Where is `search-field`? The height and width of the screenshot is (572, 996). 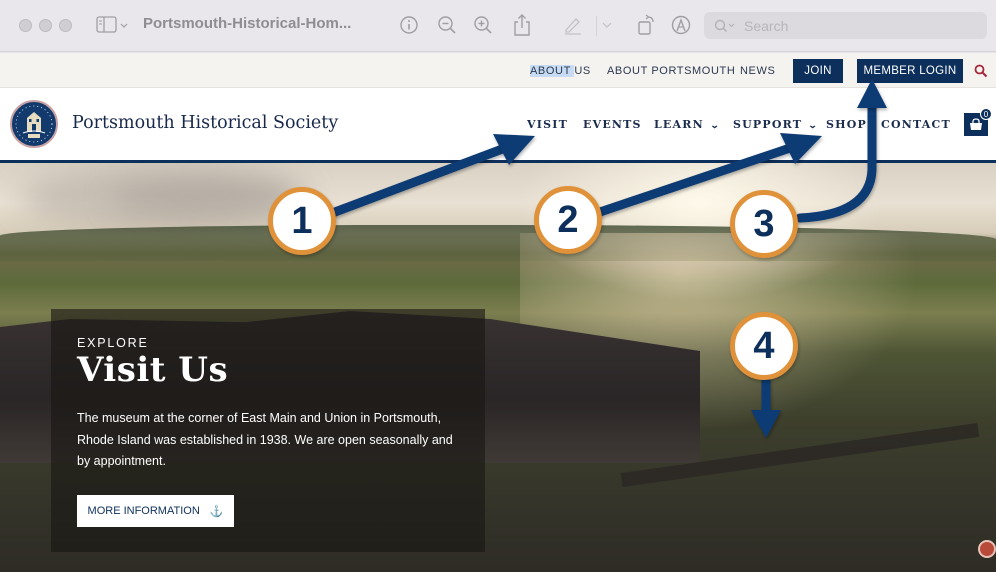 search-field is located at coordinates (845, 25).